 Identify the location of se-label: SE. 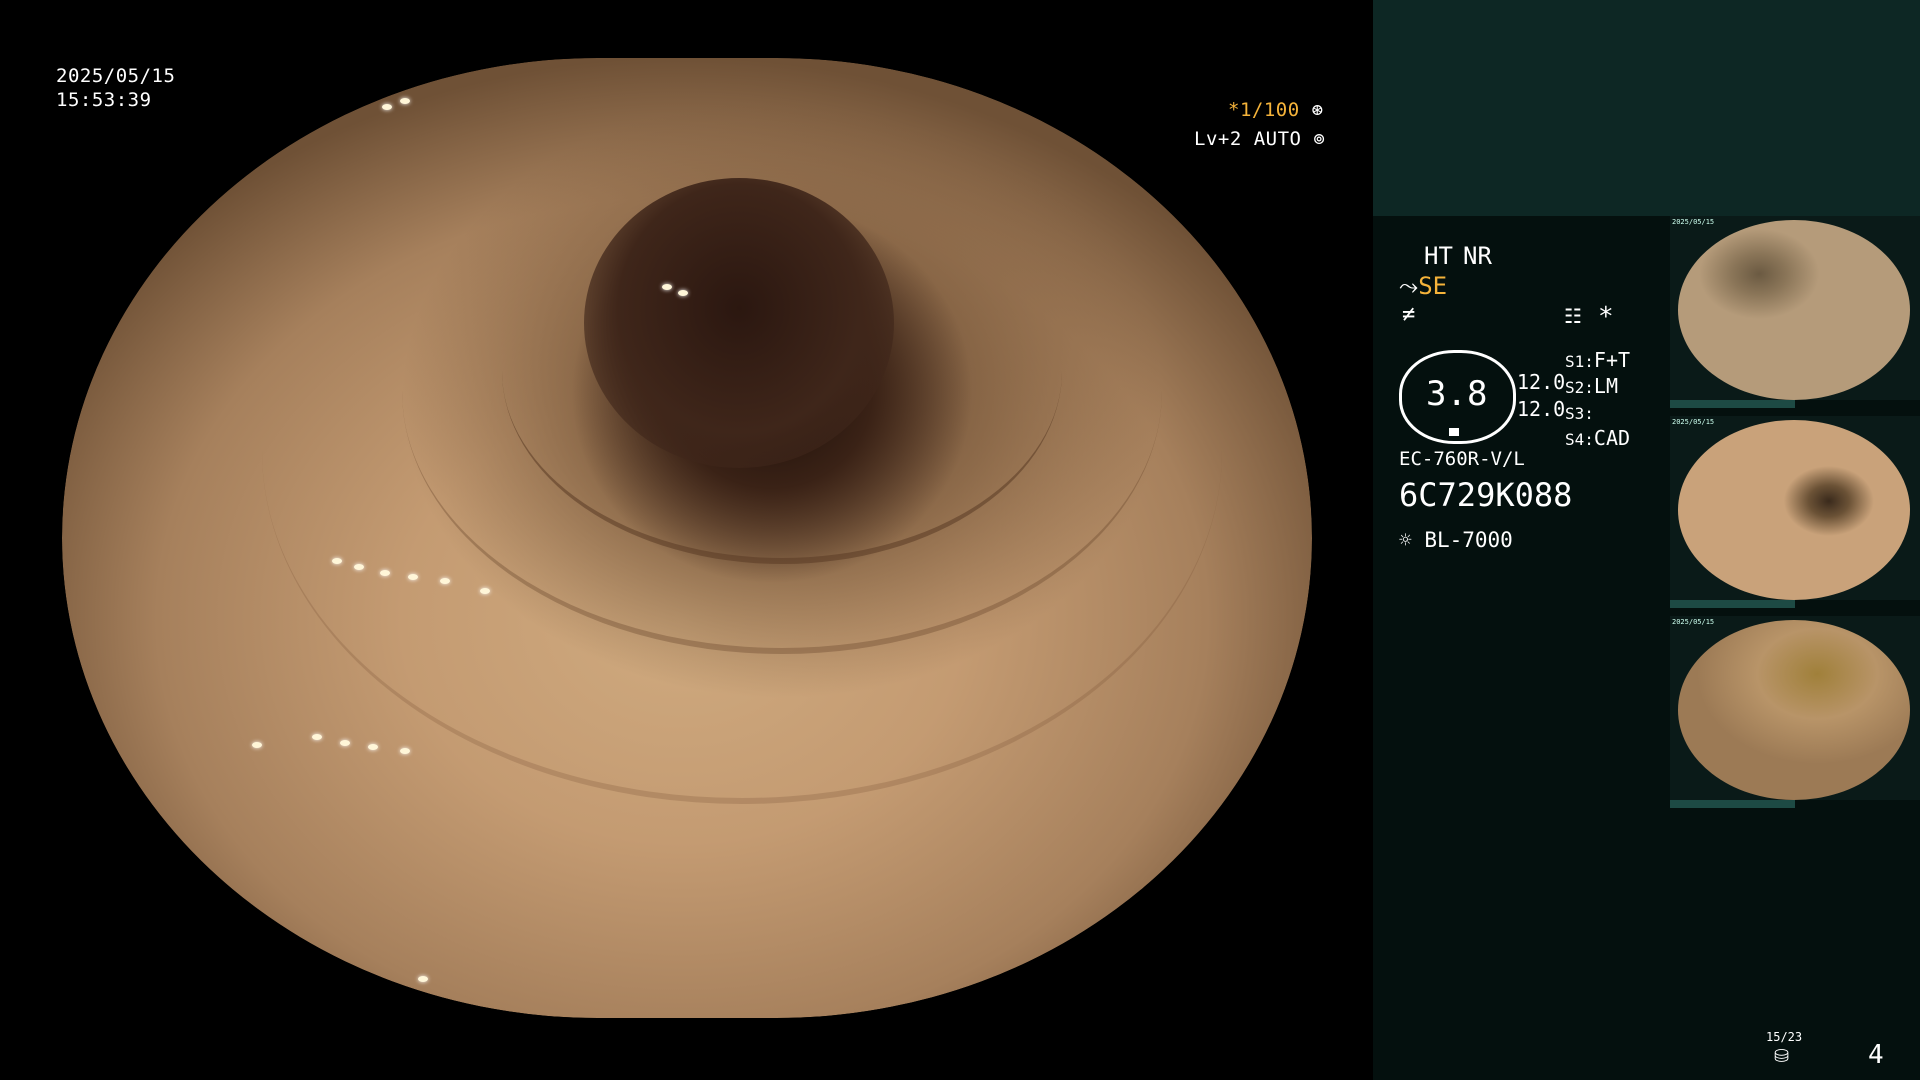
(1433, 286).